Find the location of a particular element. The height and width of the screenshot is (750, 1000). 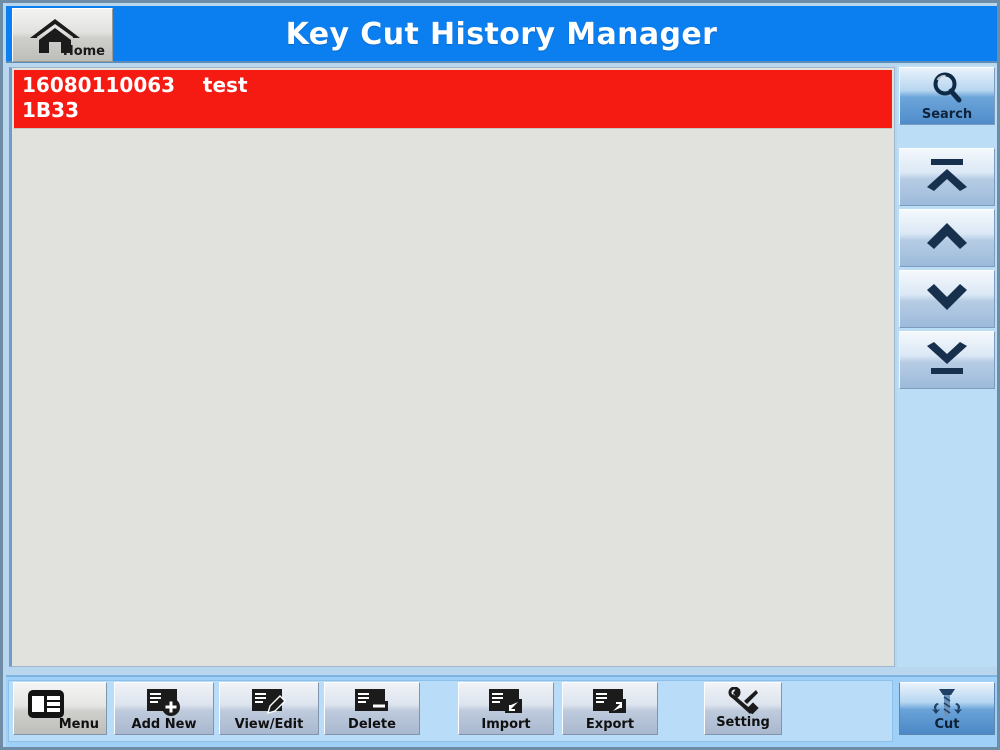

file-import-icon is located at coordinates (506, 704).